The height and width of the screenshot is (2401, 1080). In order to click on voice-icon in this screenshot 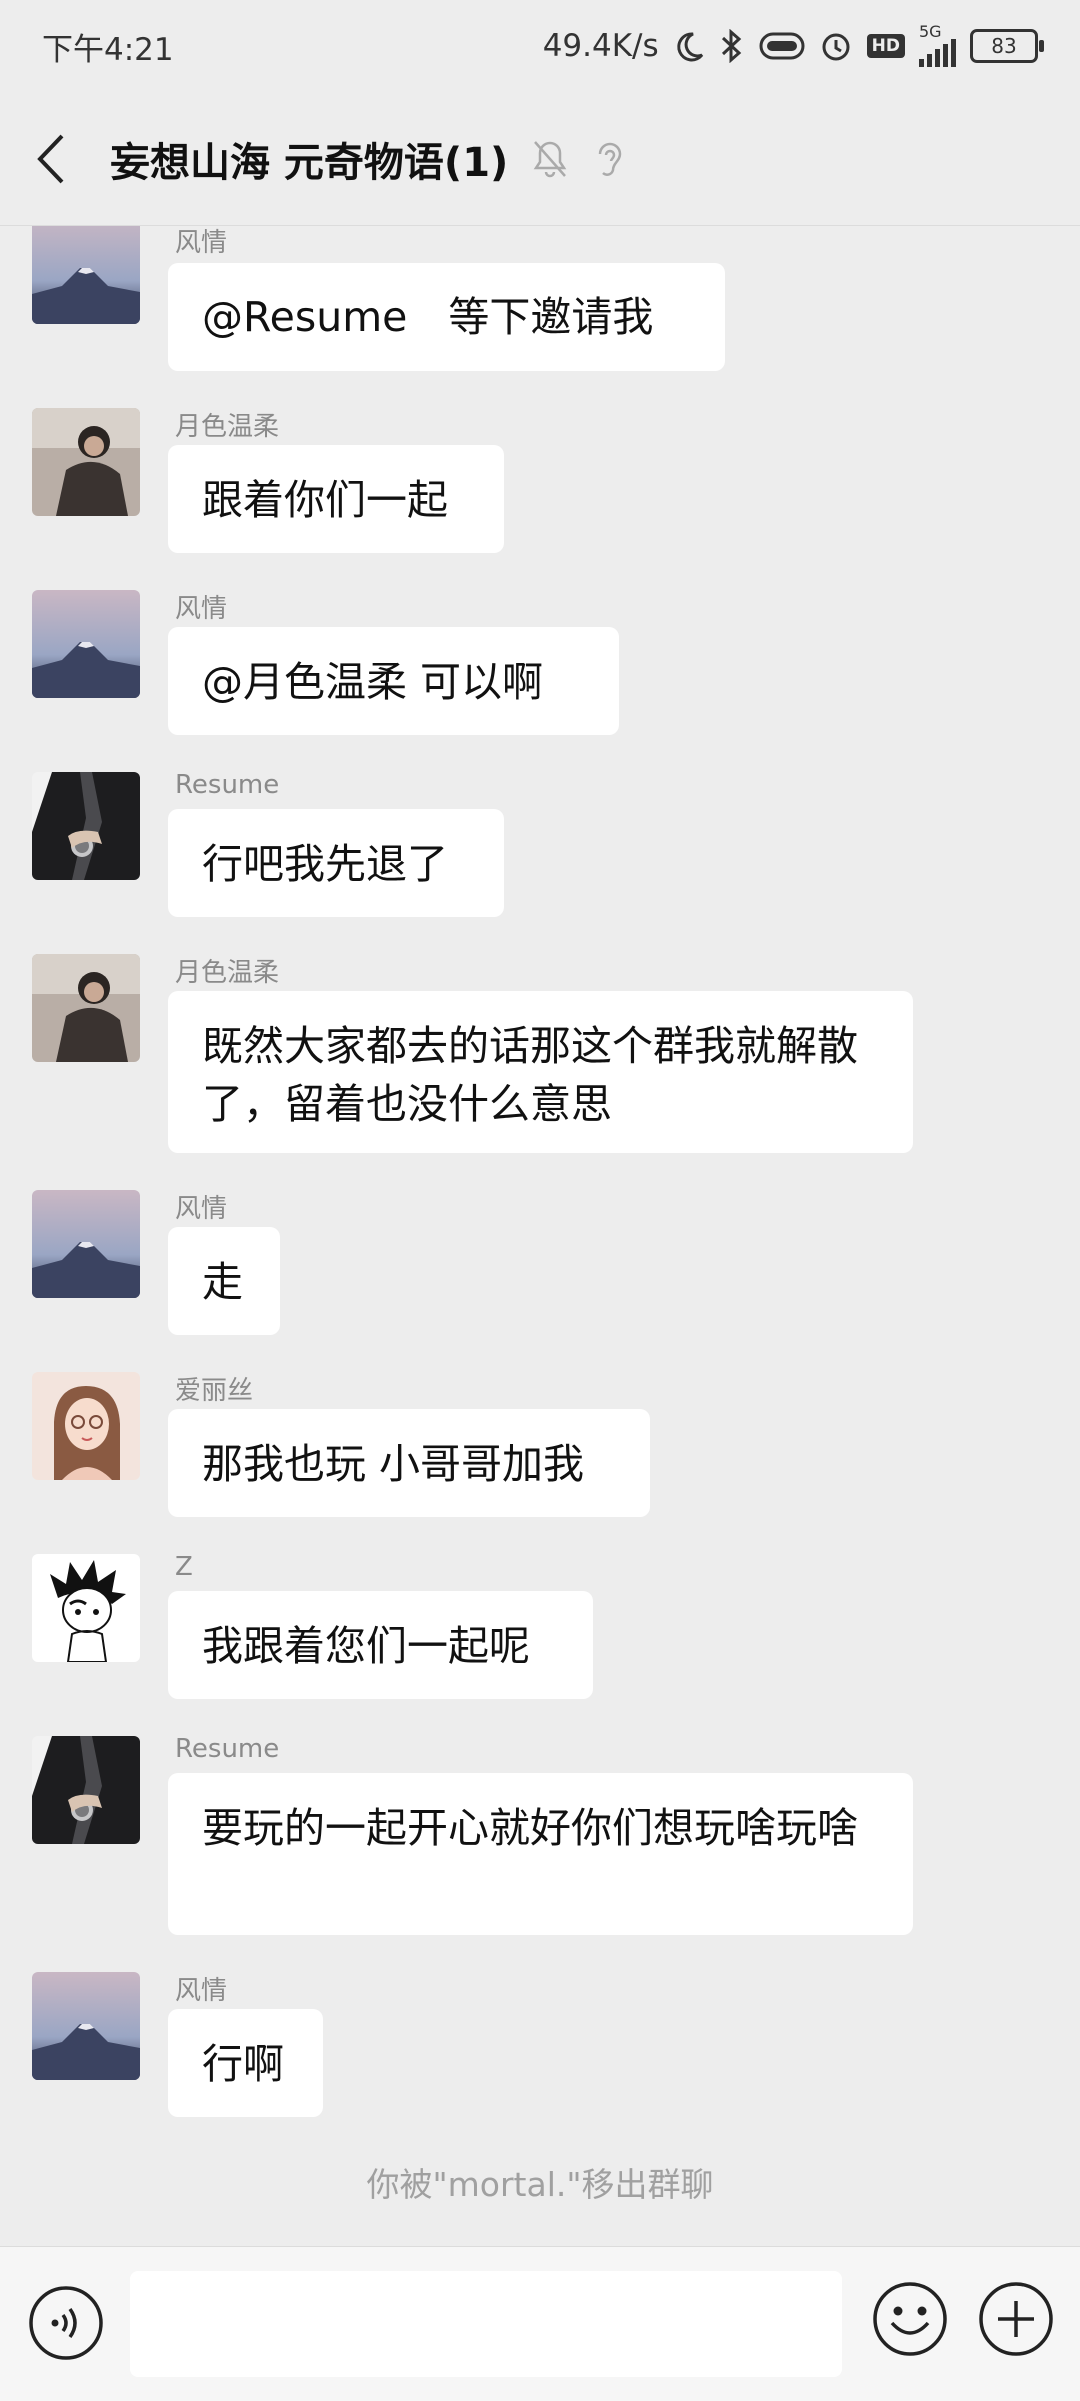, I will do `click(66, 2323)`.